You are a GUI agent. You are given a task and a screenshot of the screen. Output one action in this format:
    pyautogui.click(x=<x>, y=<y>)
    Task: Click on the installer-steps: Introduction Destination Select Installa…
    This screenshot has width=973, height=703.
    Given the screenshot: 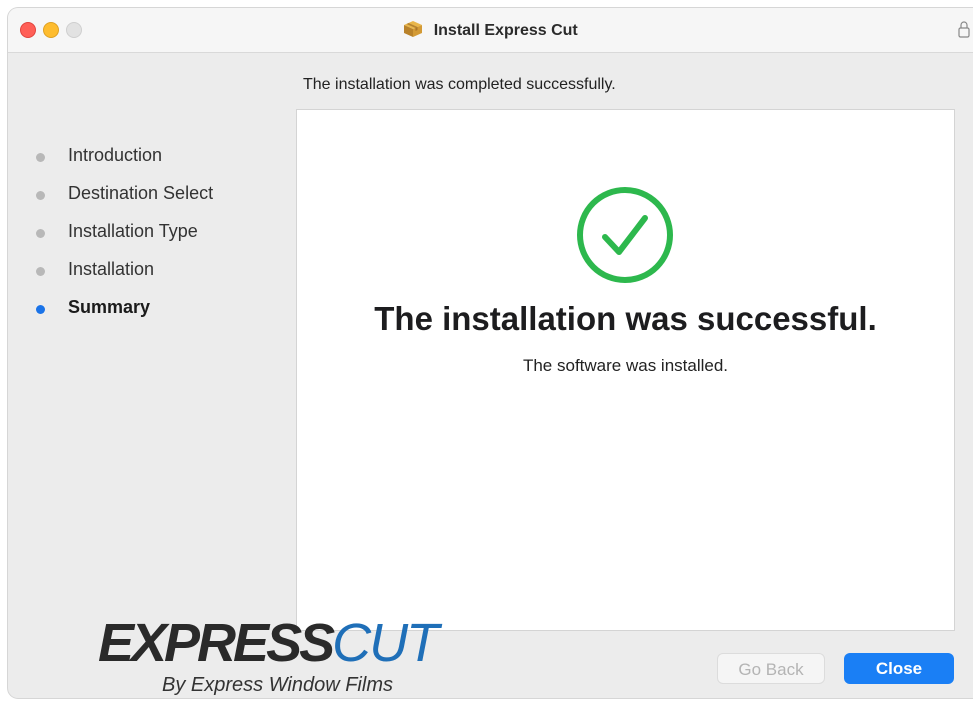 What is the action you would take?
    pyautogui.click(x=161, y=240)
    